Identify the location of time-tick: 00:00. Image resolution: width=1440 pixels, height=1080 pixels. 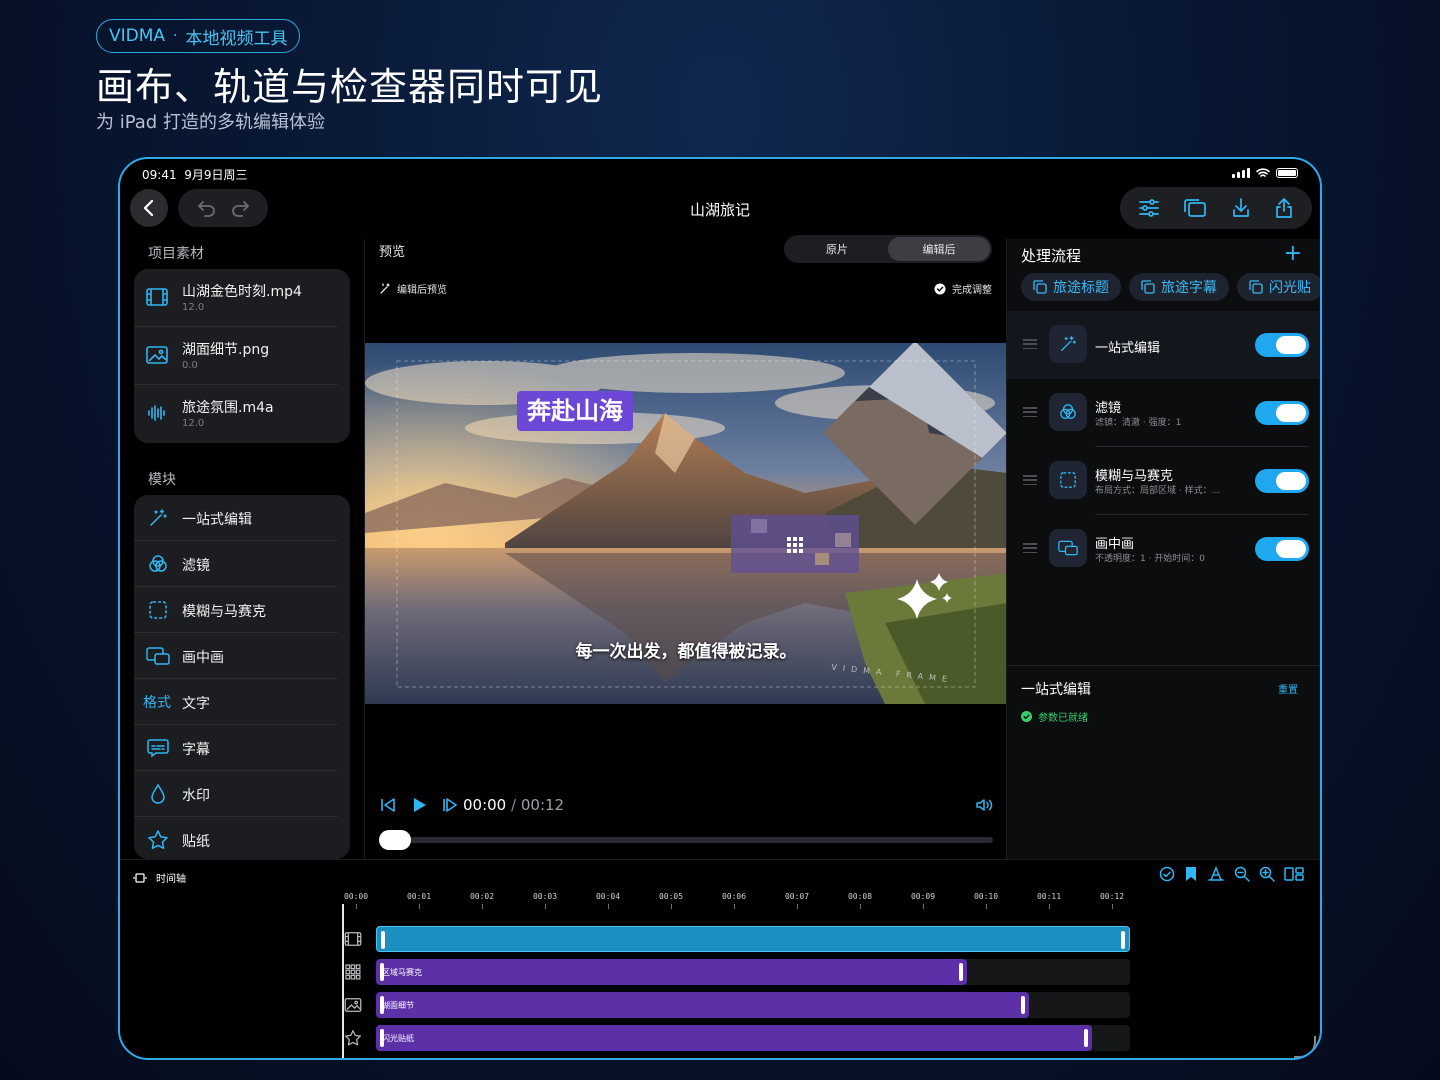
(356, 900).